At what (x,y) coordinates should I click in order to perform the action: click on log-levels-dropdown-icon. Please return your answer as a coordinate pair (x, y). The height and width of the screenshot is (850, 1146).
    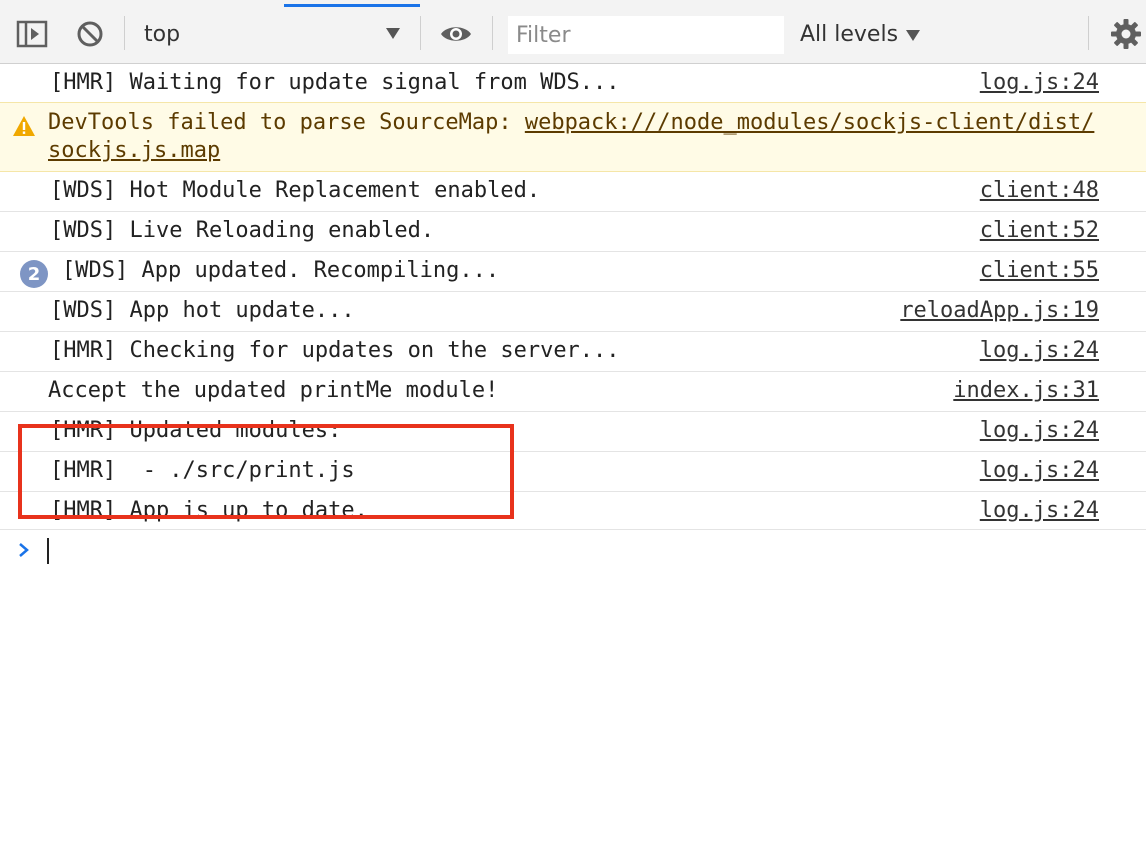
    Looking at the image, I should click on (913, 35).